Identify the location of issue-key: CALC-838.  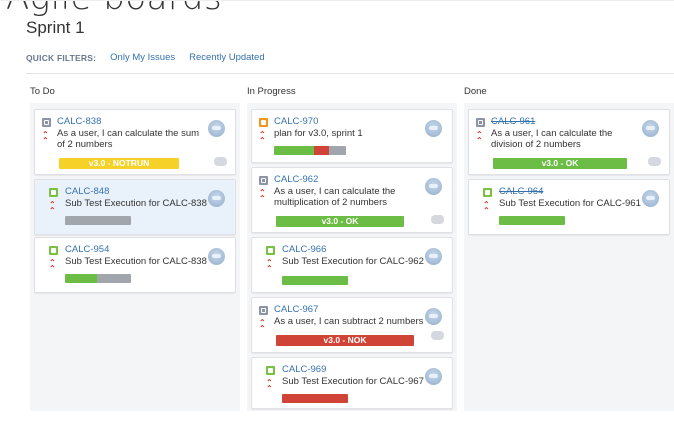
(79, 121).